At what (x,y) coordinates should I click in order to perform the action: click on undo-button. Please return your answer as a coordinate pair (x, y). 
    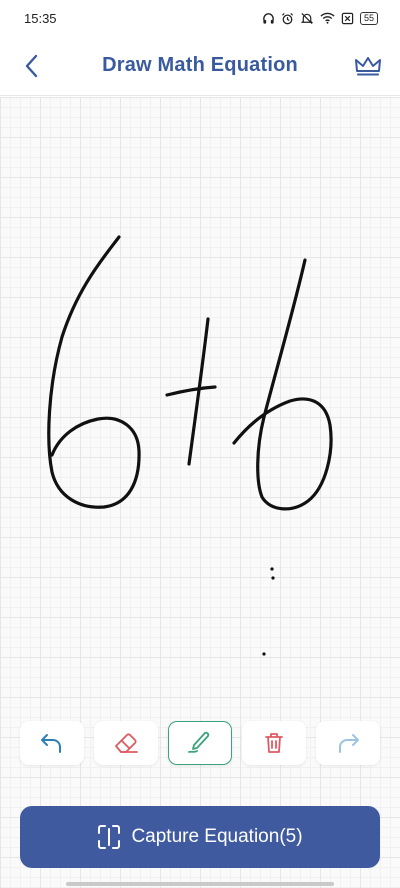
    Looking at the image, I should click on (52, 743).